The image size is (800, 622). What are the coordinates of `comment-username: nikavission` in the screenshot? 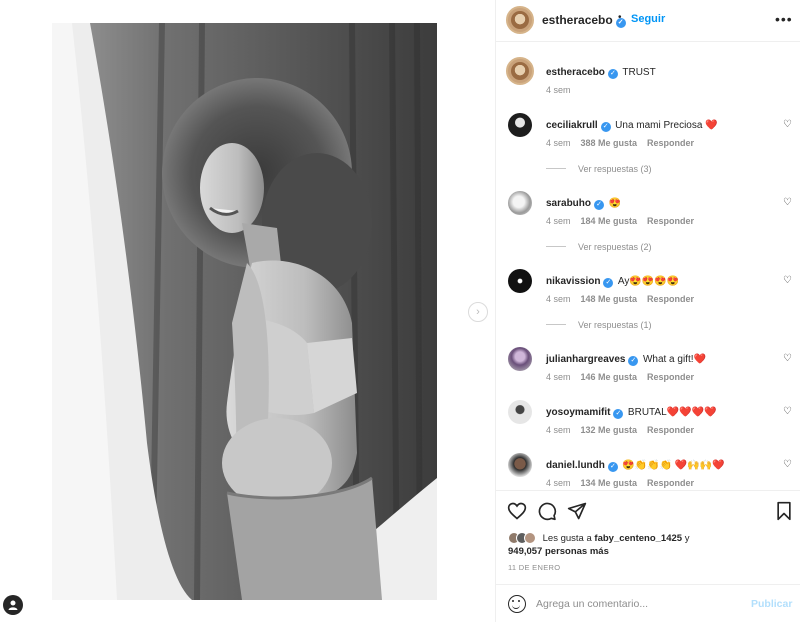 It's located at (573, 281).